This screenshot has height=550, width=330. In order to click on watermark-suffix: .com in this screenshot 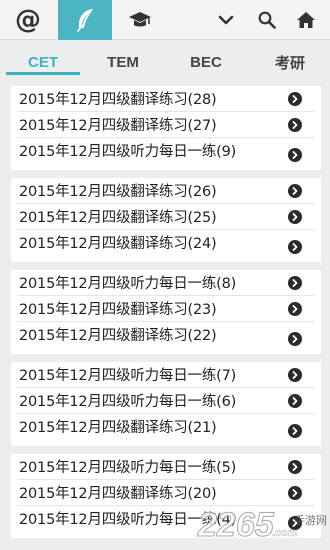, I will do `click(285, 533)`.